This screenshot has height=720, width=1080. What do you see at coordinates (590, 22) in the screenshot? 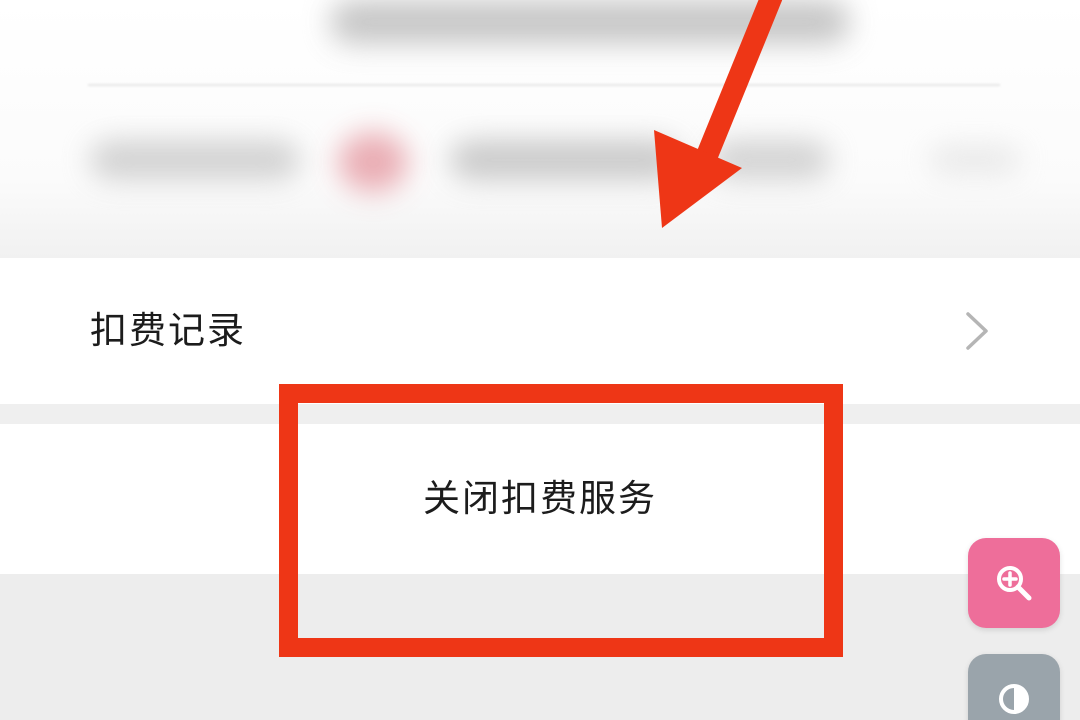
I see `blurred-title` at bounding box center [590, 22].